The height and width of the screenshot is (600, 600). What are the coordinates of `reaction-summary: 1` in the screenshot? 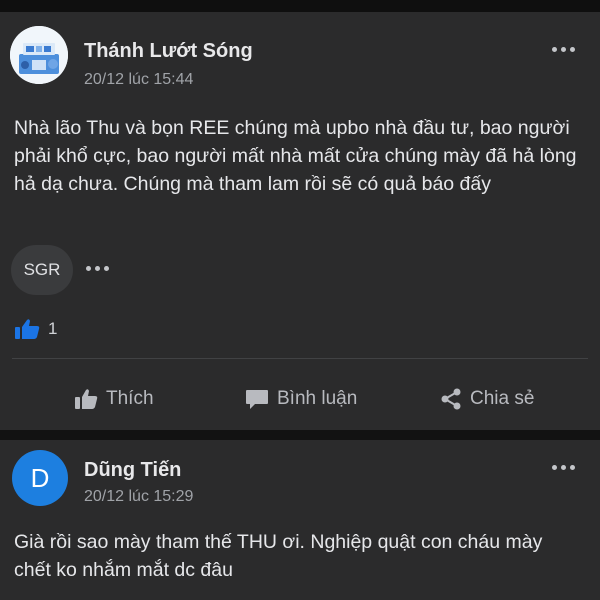 It's located at (35, 329).